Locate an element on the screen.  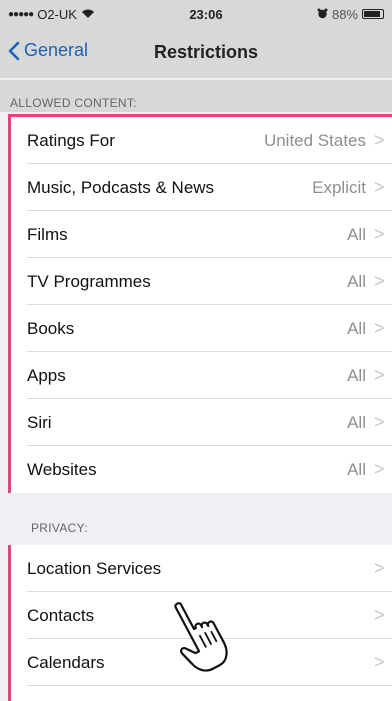
wifi-icon is located at coordinates (88, 14).